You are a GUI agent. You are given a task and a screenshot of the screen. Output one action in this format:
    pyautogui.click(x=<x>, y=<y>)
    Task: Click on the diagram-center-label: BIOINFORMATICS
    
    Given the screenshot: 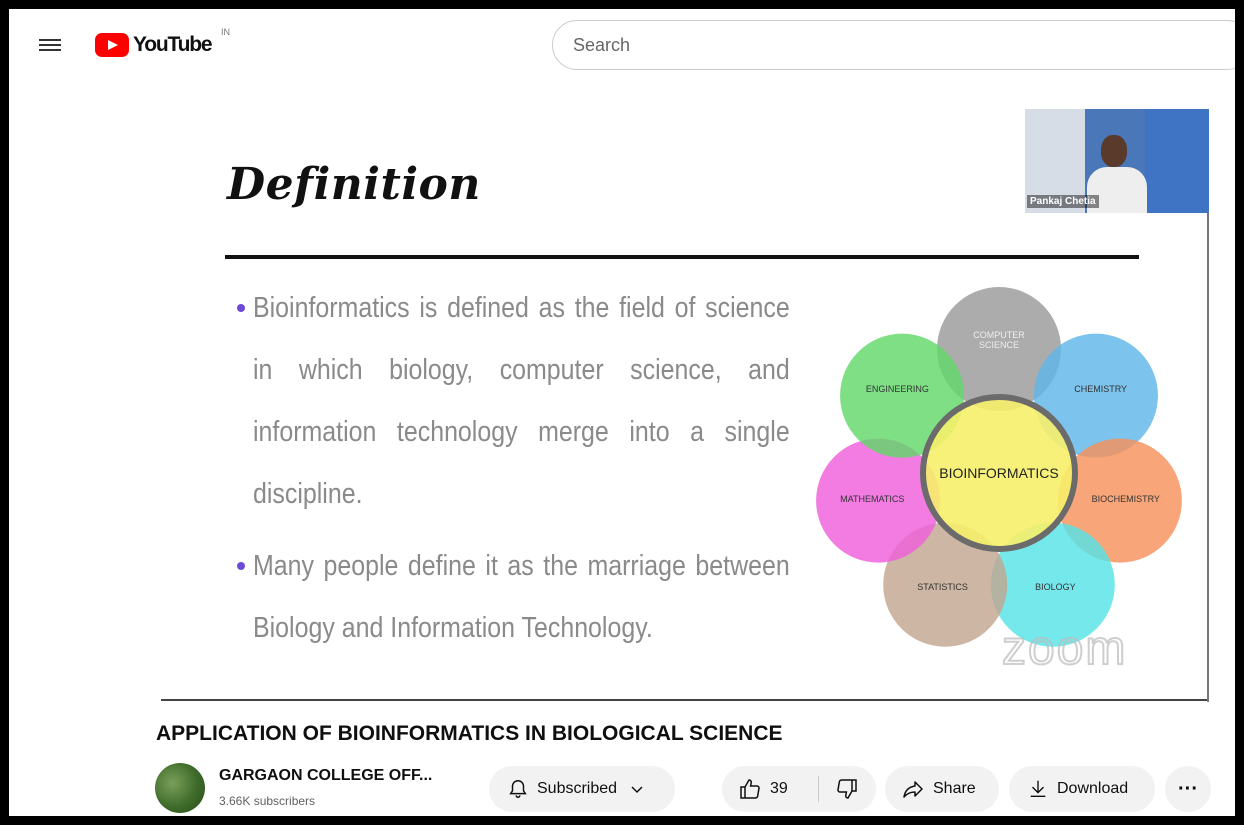 What is the action you would take?
    pyautogui.click(x=999, y=473)
    